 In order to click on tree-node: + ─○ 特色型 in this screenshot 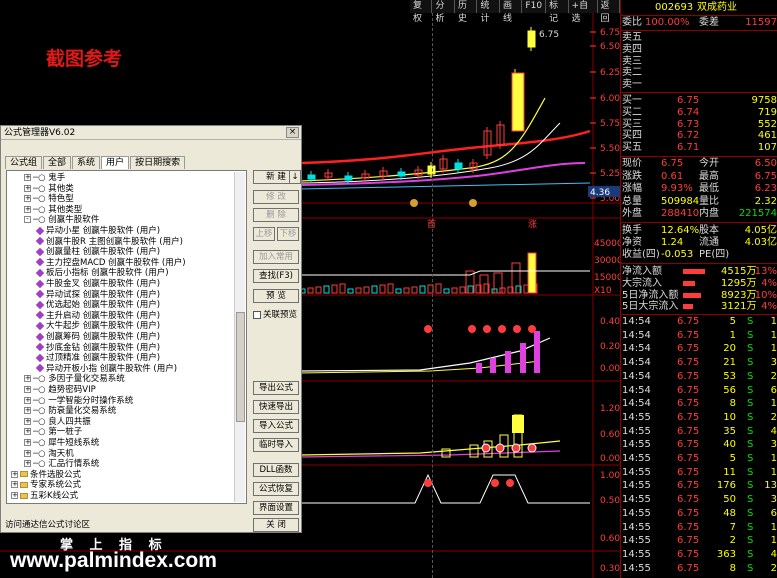, I will do `click(49, 199)`.